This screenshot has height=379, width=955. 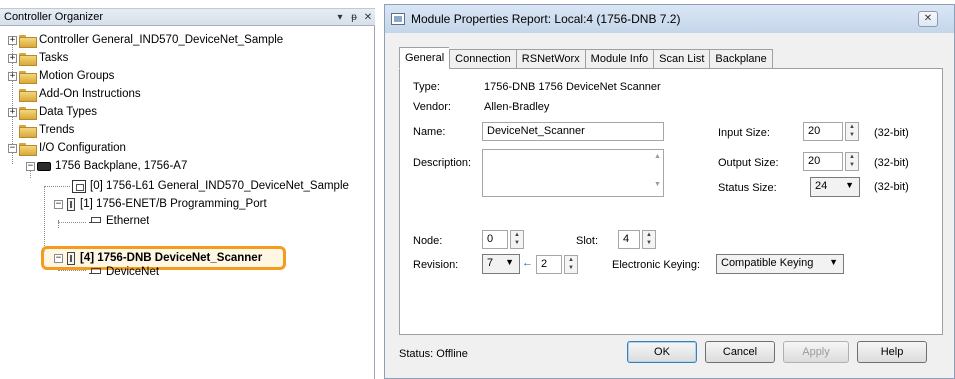 I want to click on dropdown-arrow-icon: ▼, so click(x=849, y=185).